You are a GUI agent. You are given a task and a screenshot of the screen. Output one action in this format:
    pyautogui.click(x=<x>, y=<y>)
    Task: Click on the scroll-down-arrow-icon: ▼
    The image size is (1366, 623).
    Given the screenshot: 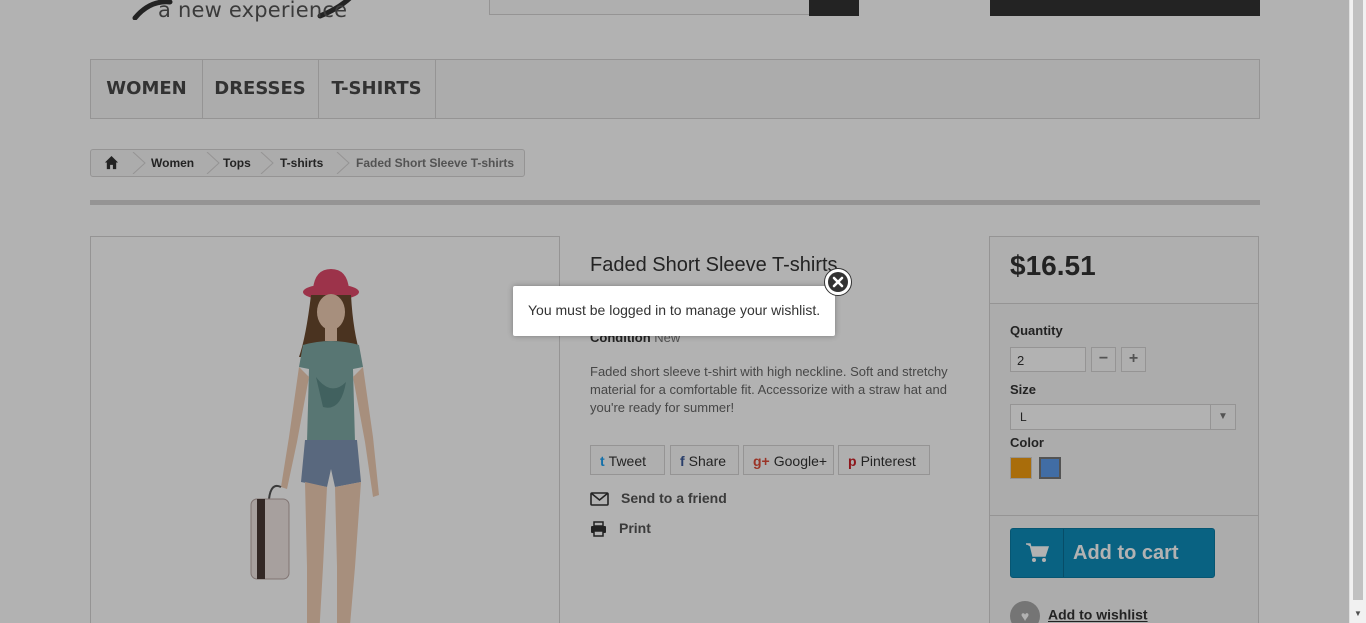 What is the action you would take?
    pyautogui.click(x=1358, y=613)
    